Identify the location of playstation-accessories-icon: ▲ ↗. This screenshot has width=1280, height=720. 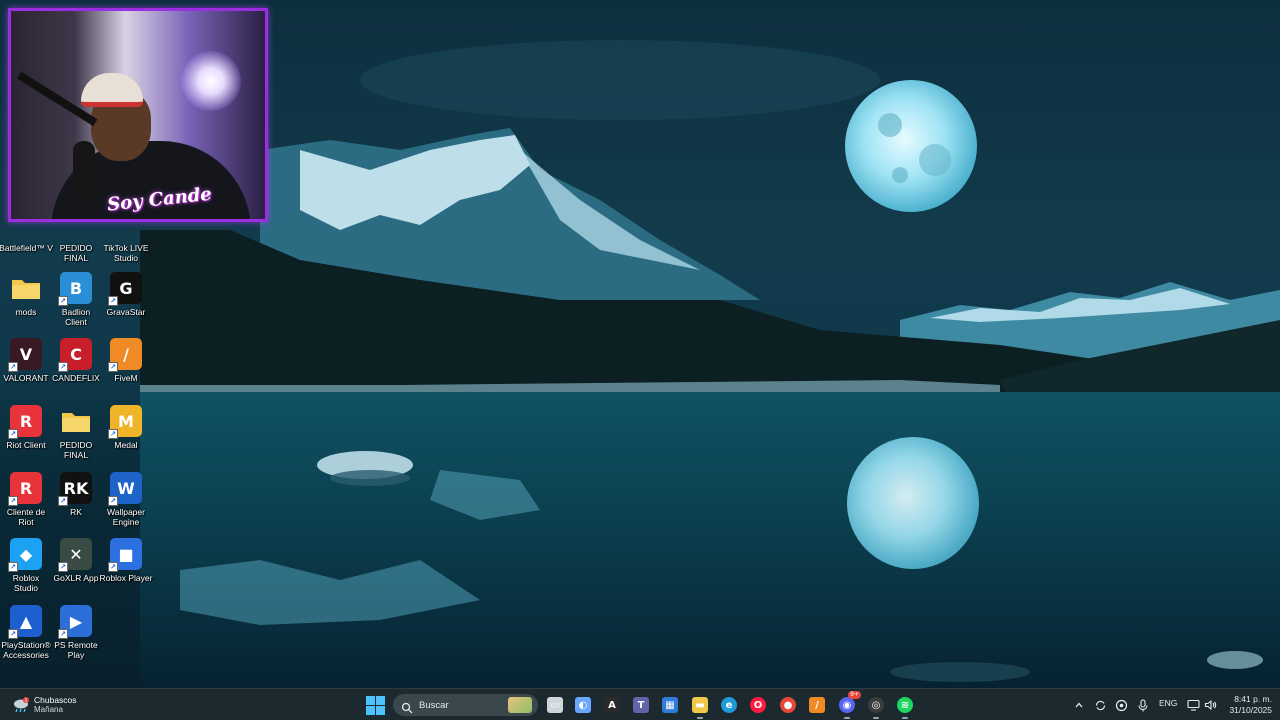
(25, 622).